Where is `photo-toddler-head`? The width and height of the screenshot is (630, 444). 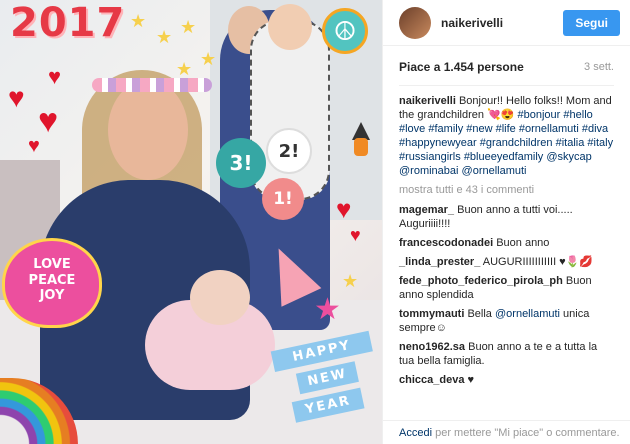 photo-toddler-head is located at coordinates (290, 27).